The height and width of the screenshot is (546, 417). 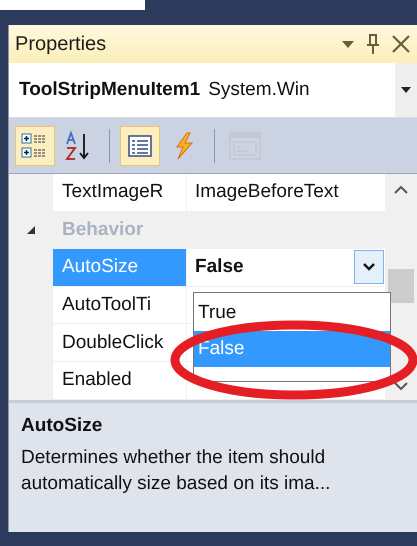 What do you see at coordinates (109, 90) in the screenshot?
I see `object-name: ToolStripMenuItem1` at bounding box center [109, 90].